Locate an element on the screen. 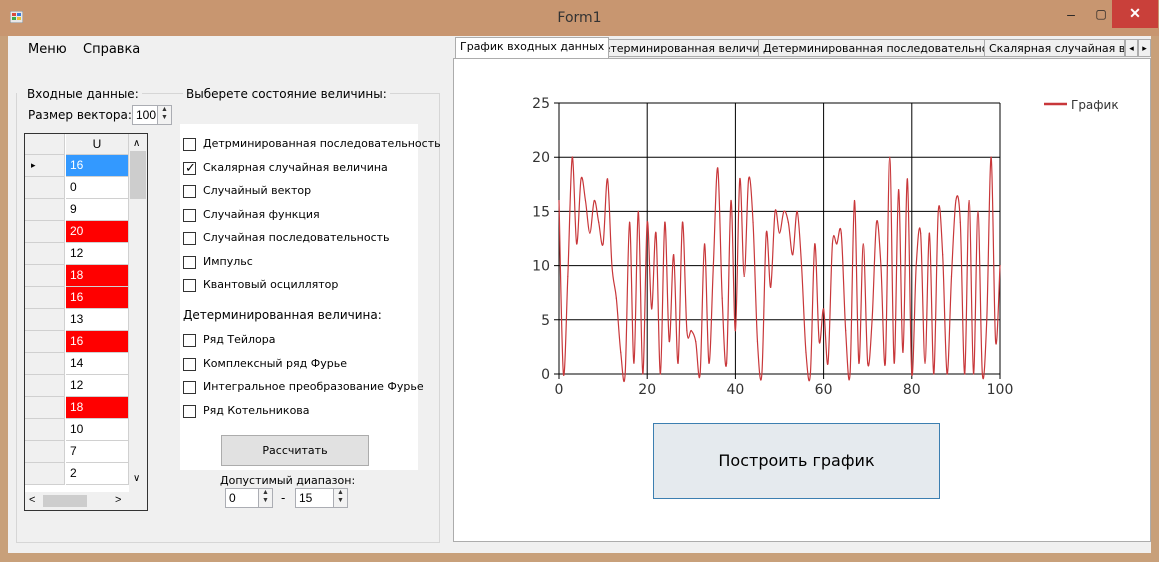 The image size is (1159, 562). tab-input-graph: График входных данных is located at coordinates (532, 47).